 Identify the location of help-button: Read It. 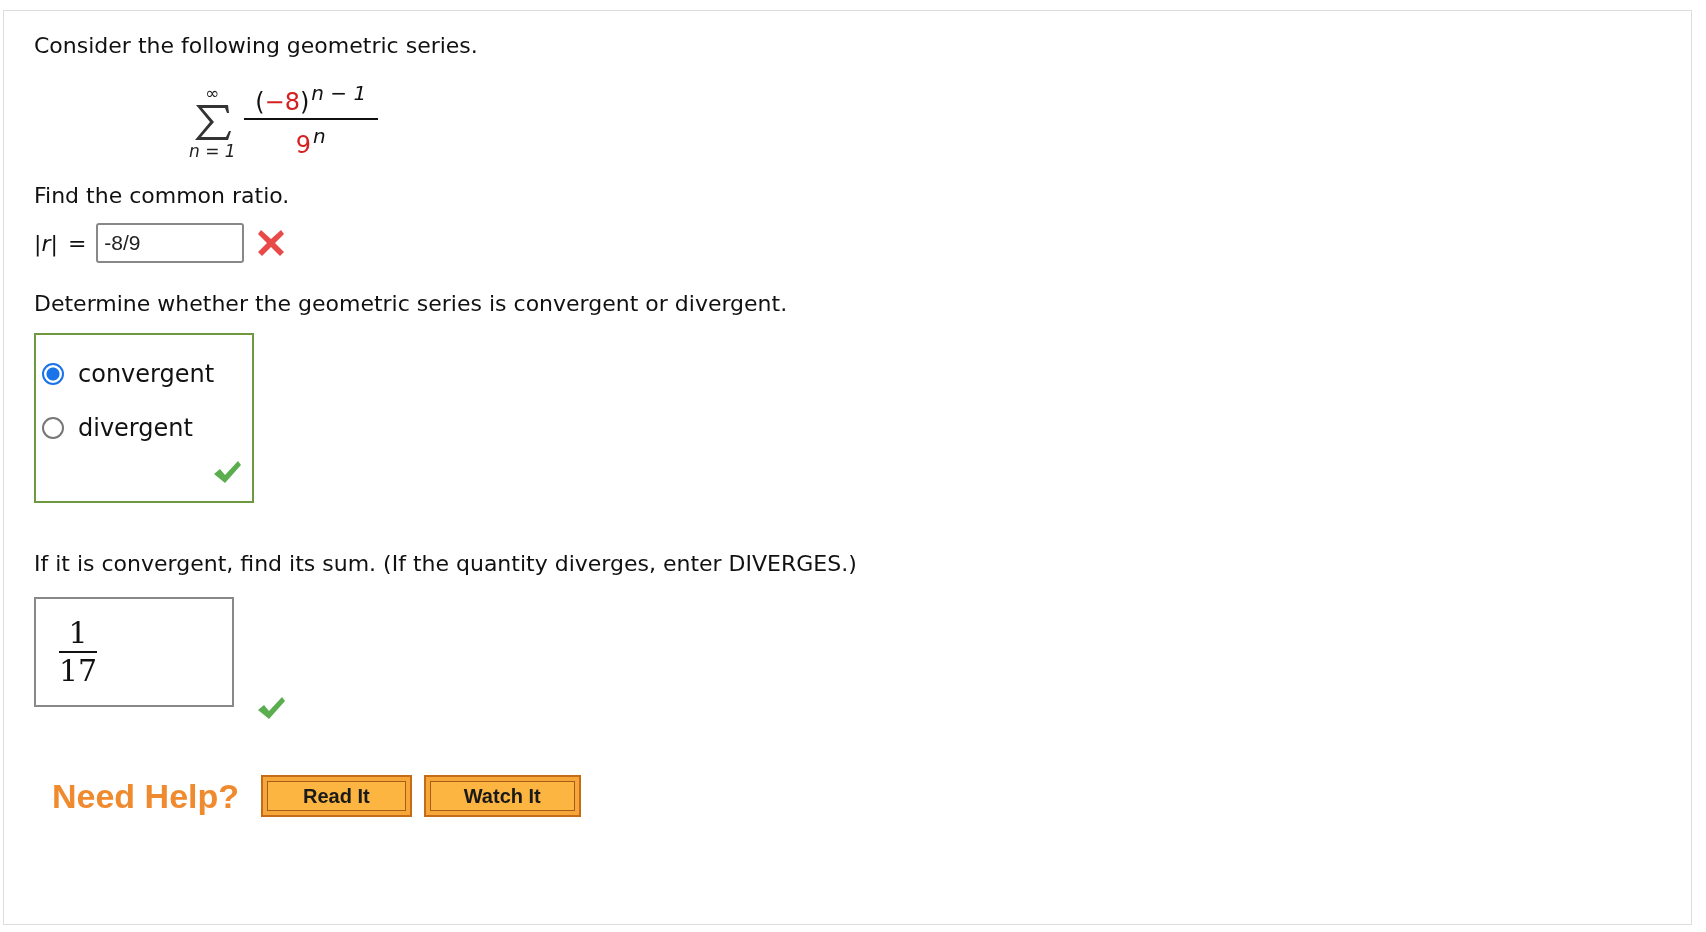
(336, 796).